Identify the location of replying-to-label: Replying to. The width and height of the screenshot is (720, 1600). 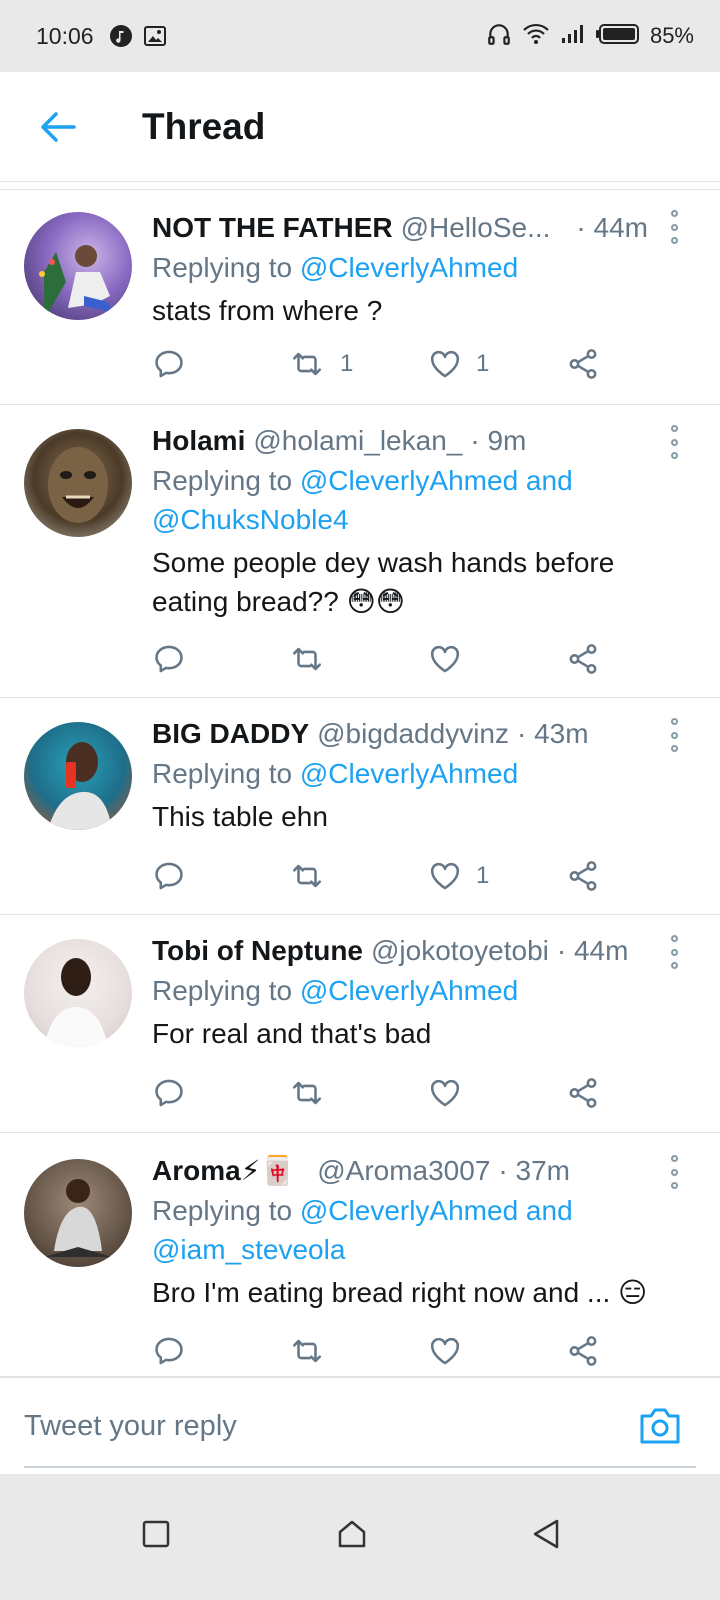
(226, 1210).